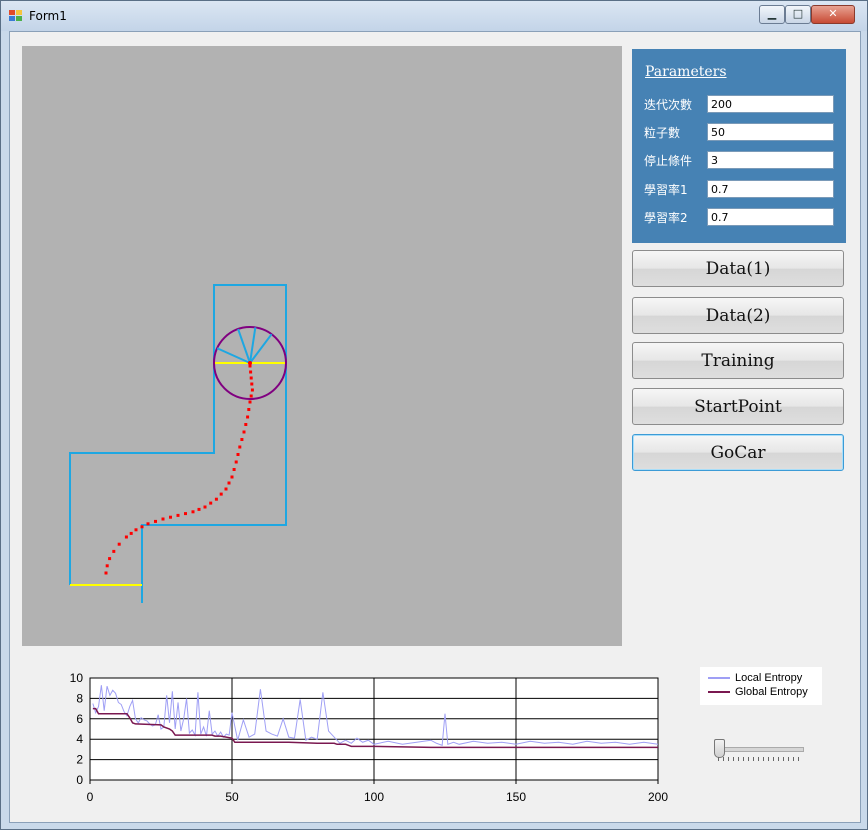 The width and height of the screenshot is (868, 830). Describe the element at coordinates (79, 698) in the screenshot. I see `y-tick-label: 8` at that location.